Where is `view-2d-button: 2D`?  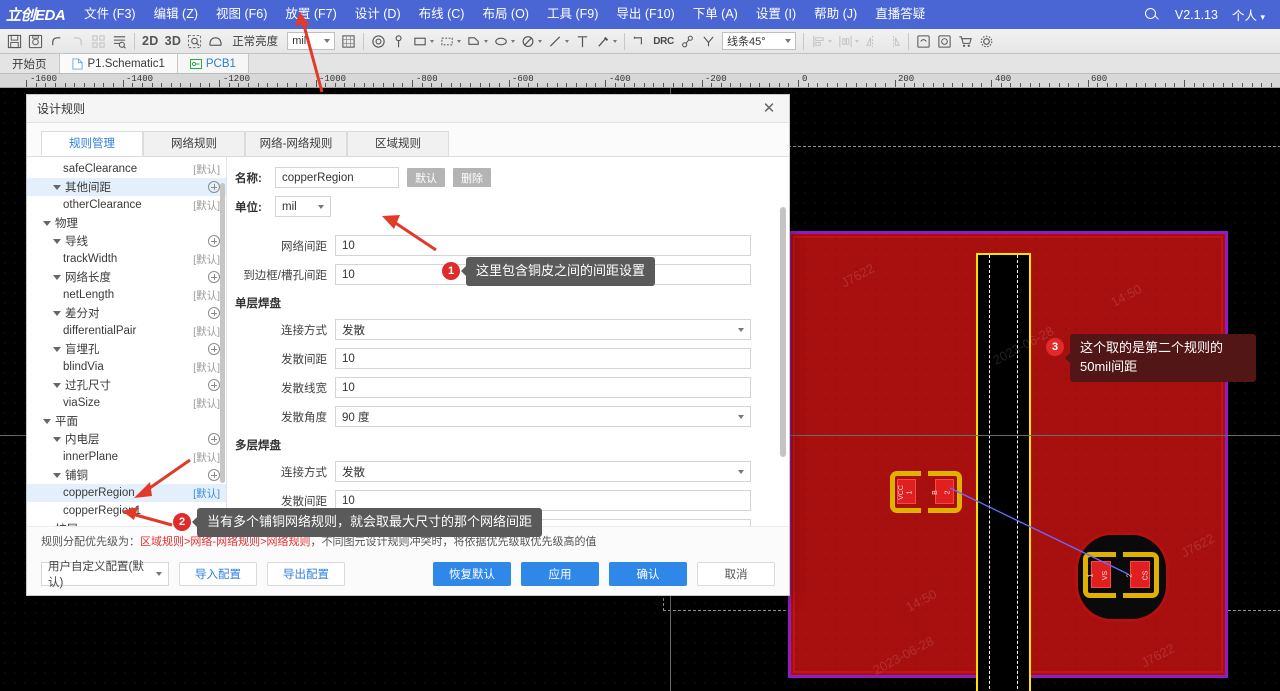 view-2d-button: 2D is located at coordinates (150, 41).